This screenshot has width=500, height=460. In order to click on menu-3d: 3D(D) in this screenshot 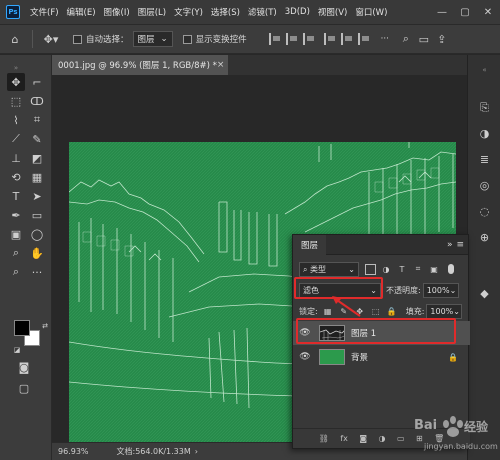, I will do `click(297, 12)`.